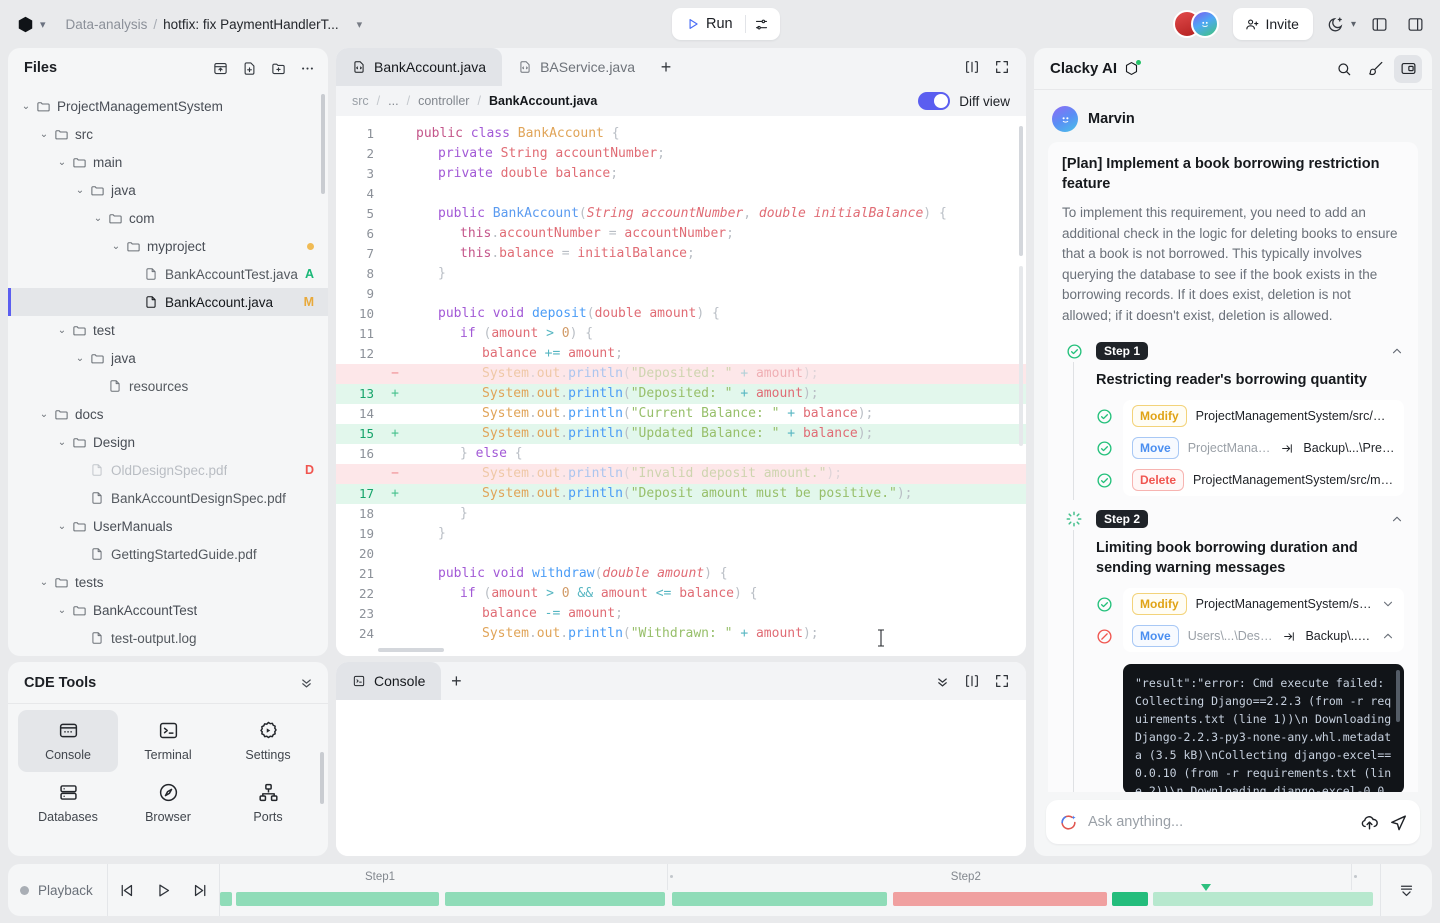 The width and height of the screenshot is (1440, 923). Describe the element at coordinates (168, 554) in the screenshot. I see `tree-file-row: GettingStartedGuide.pdf` at that location.